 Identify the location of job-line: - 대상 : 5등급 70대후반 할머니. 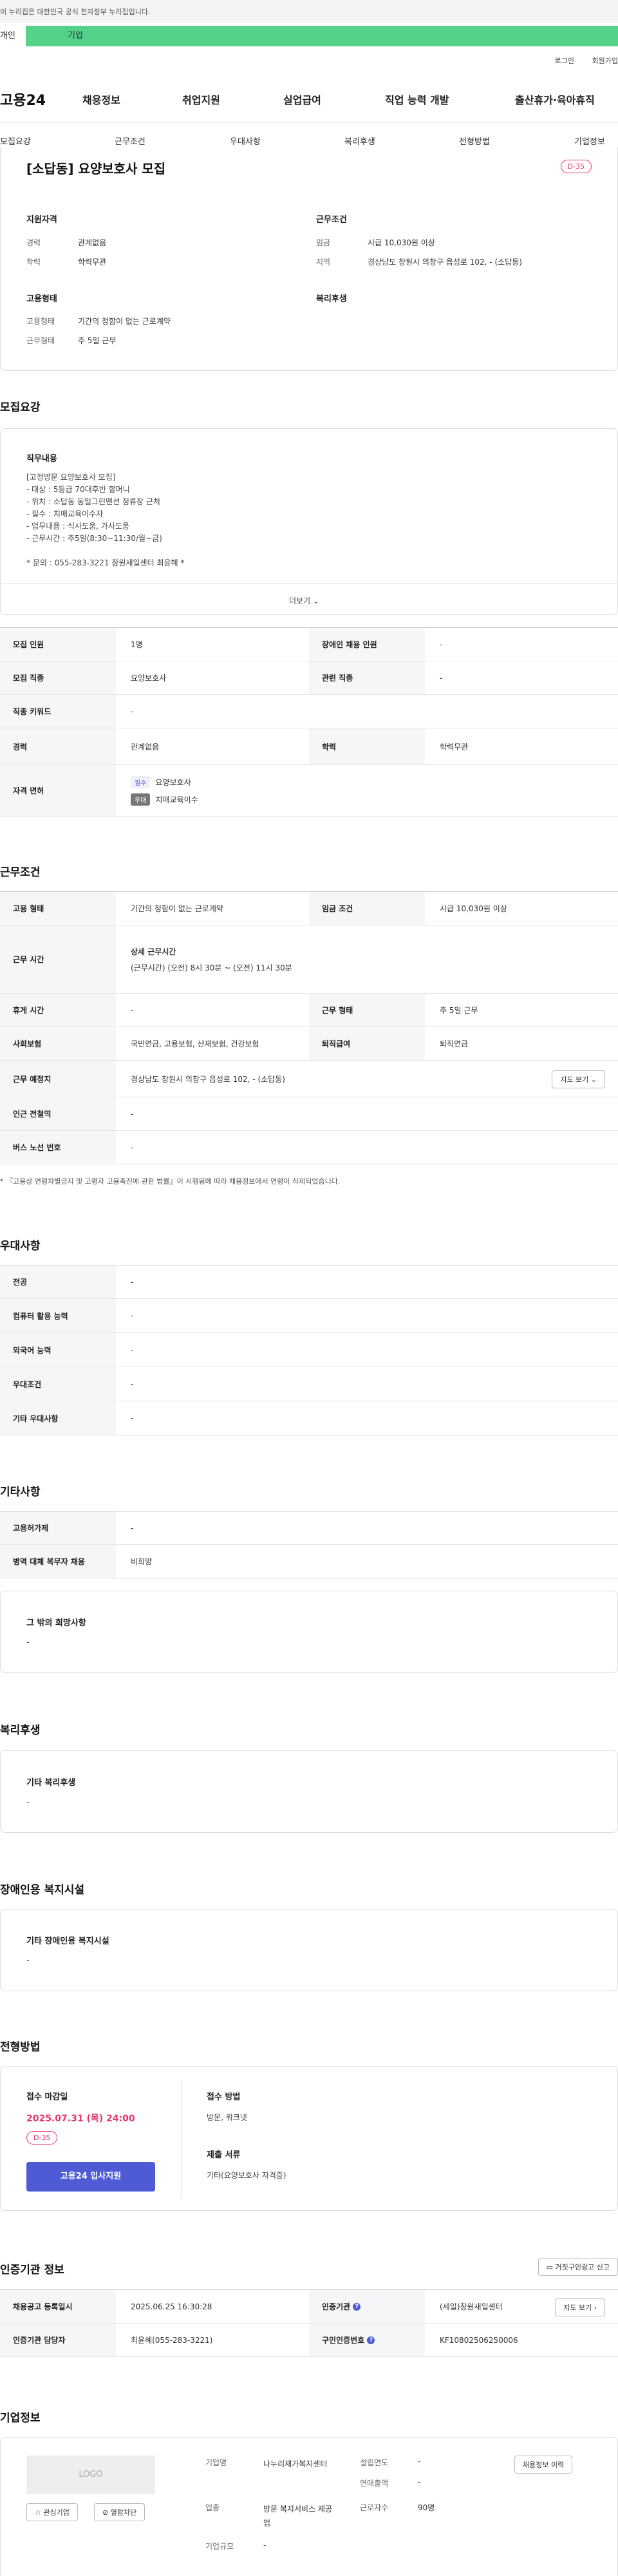
(78, 490).